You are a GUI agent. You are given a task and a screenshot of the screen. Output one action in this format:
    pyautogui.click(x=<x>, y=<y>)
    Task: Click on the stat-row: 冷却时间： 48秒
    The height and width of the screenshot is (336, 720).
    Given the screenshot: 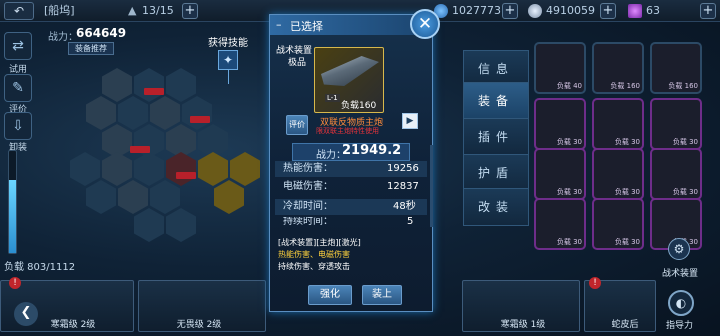 What is the action you would take?
    pyautogui.click(x=351, y=207)
    